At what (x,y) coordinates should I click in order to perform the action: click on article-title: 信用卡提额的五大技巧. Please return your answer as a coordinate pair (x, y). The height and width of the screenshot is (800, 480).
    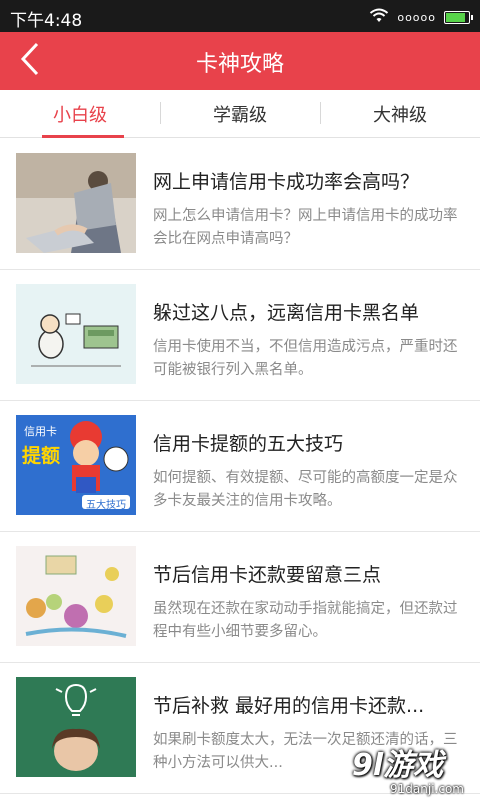
    Looking at the image, I should click on (248, 444).